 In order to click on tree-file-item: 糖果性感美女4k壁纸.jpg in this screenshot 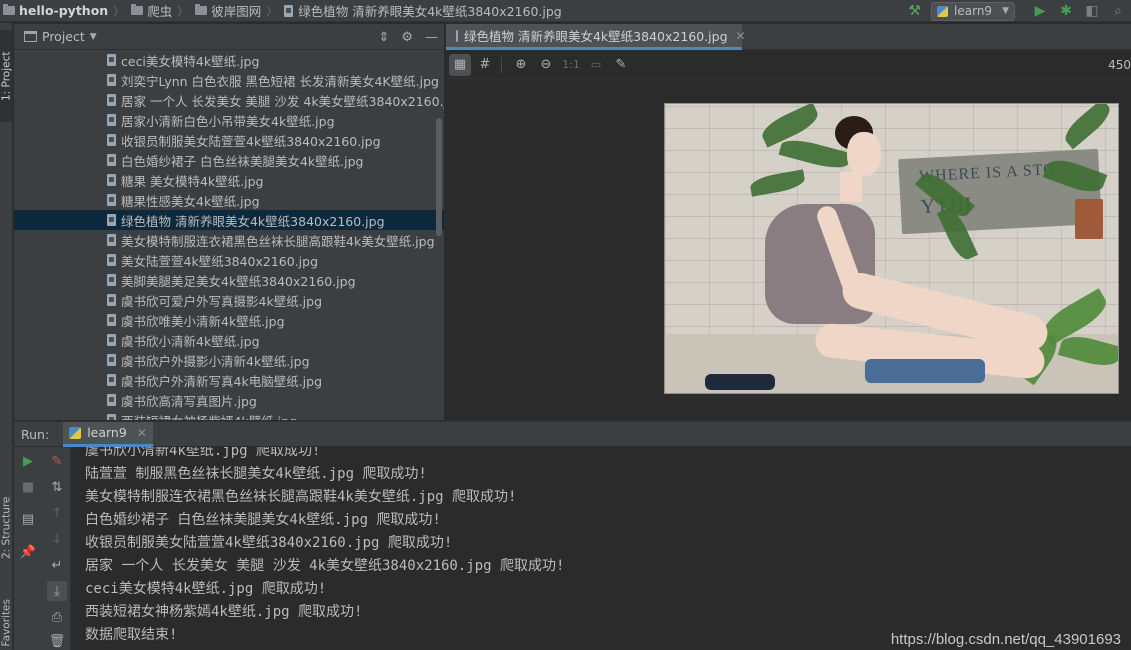, I will do `click(229, 200)`.